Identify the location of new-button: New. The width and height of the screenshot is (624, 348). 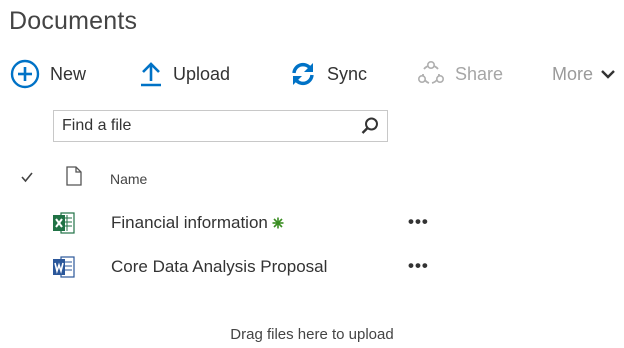
(48, 74).